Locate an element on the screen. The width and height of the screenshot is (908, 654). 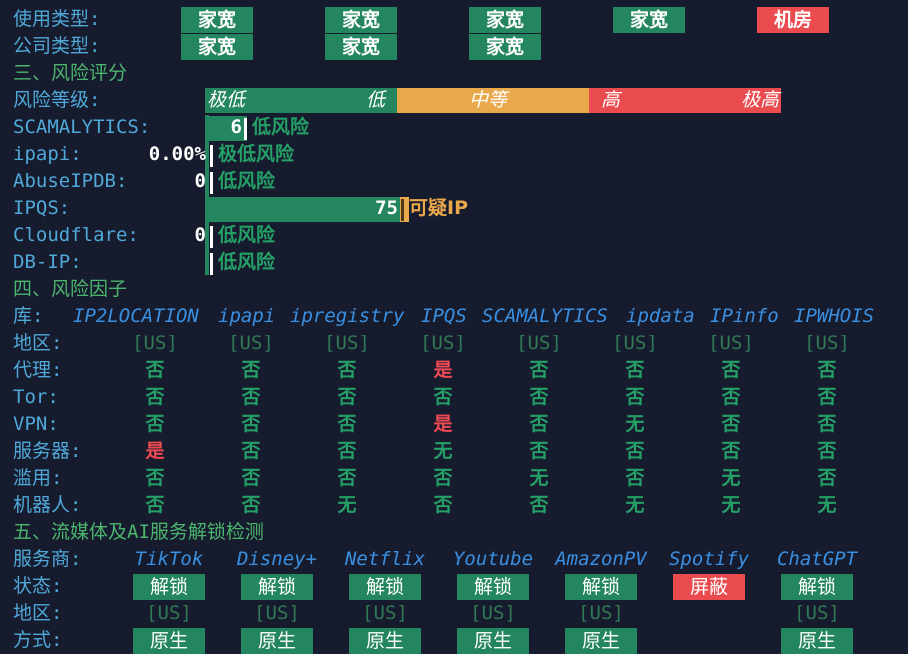
status-tag: 屏蔽 is located at coordinates (709, 587).